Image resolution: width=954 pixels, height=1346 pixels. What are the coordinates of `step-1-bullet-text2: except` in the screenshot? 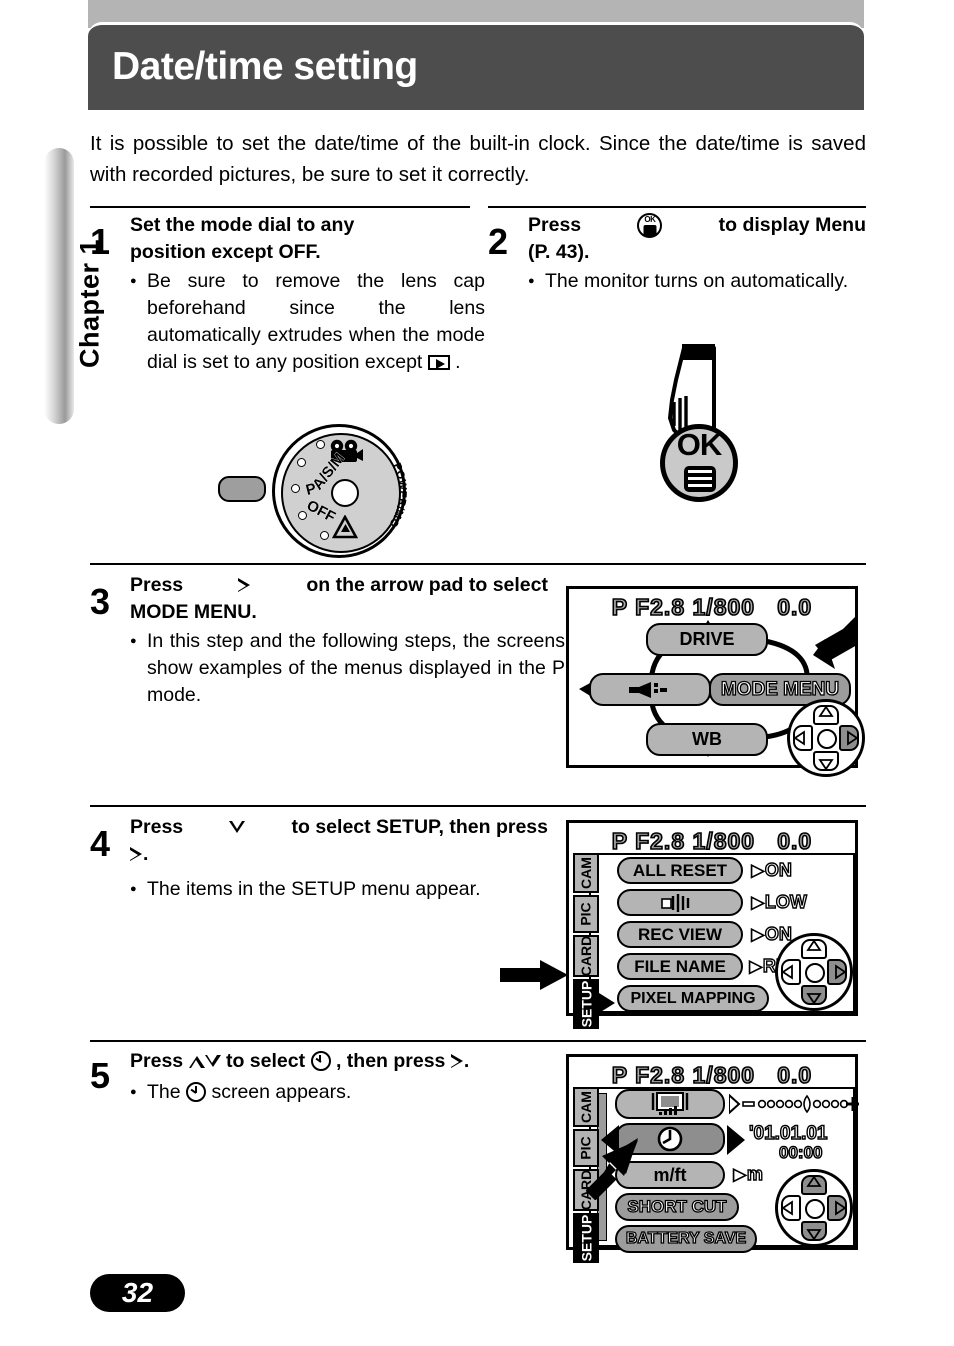 It's located at (393, 362).